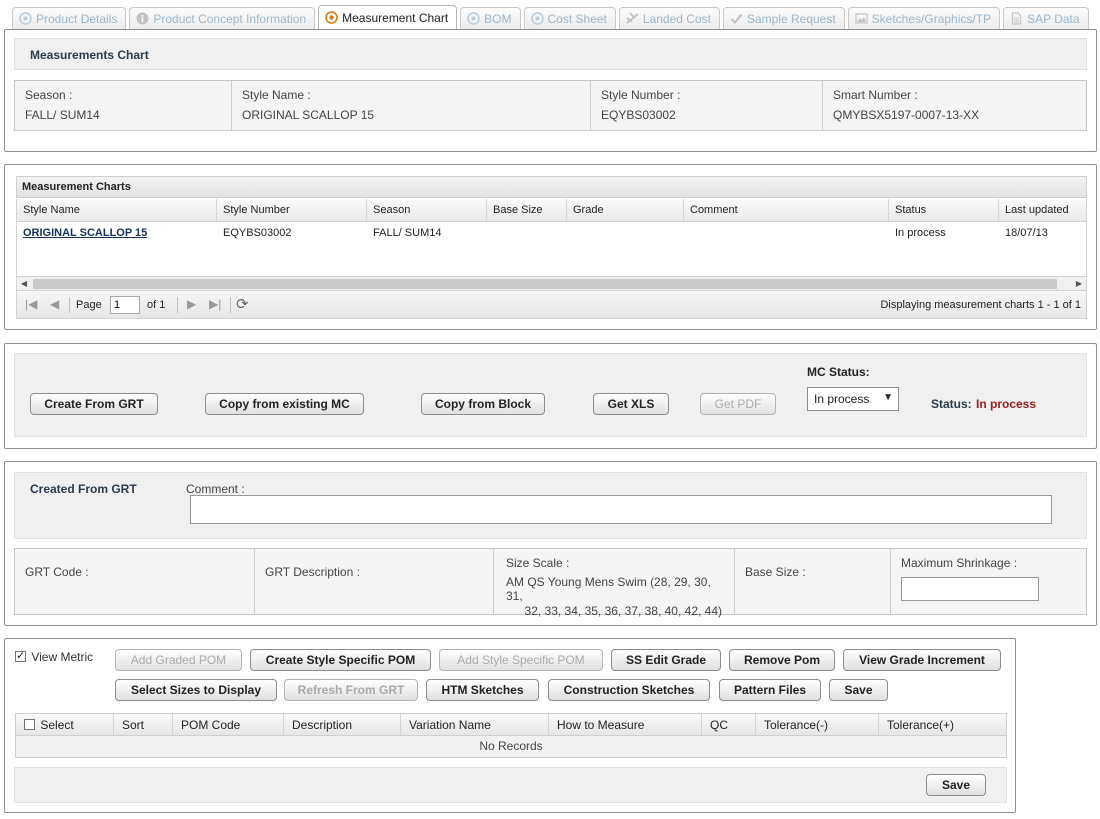 This screenshot has width=1100, height=819. Describe the element at coordinates (407, 233) in the screenshot. I see `cell-season: FALL/ SUM14` at that location.